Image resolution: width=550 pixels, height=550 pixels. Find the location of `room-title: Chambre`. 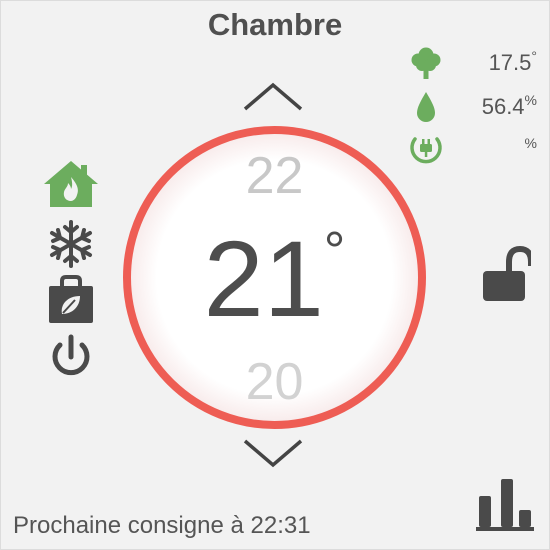

room-title: Chambre is located at coordinates (275, 24).